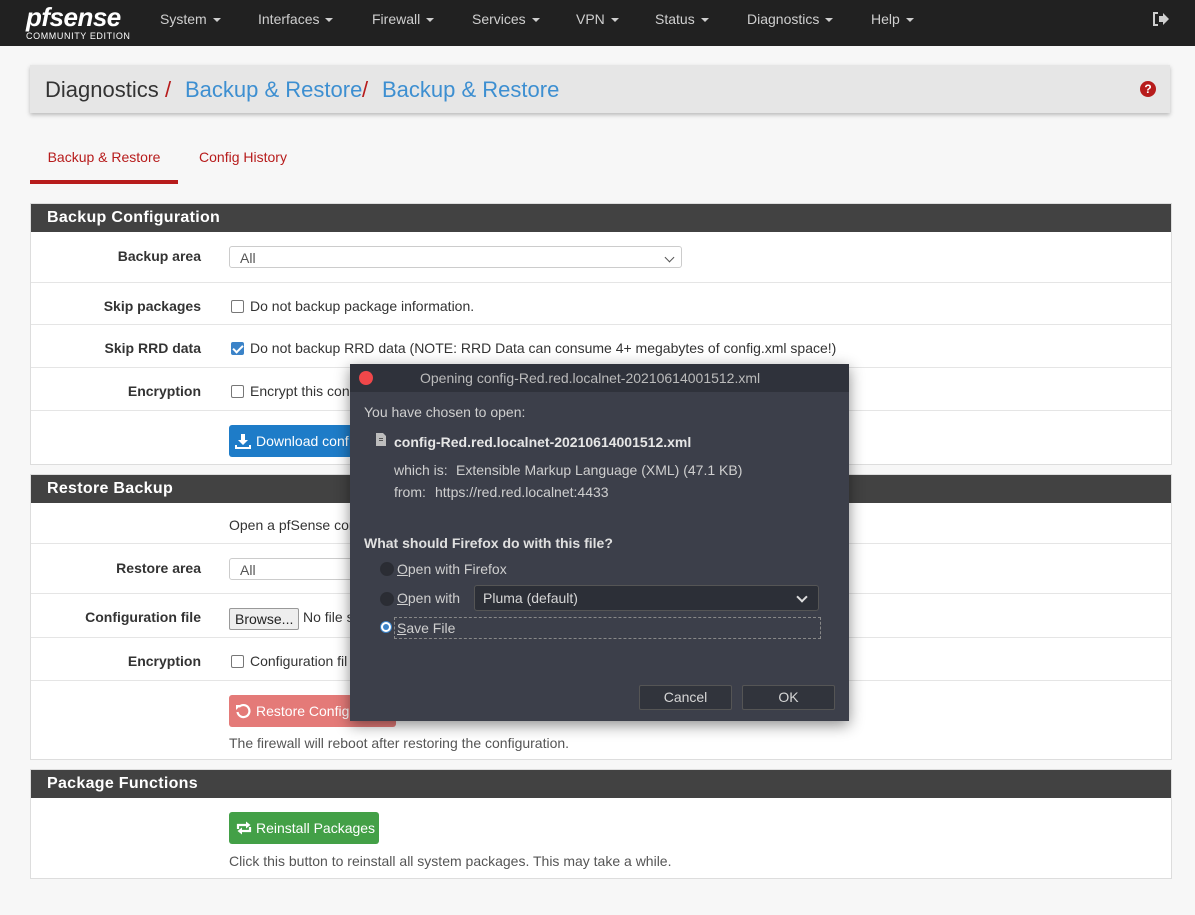 The width and height of the screenshot is (1195, 915). What do you see at coordinates (646, 598) in the screenshot?
I see `application-select: Pluma (default)` at bounding box center [646, 598].